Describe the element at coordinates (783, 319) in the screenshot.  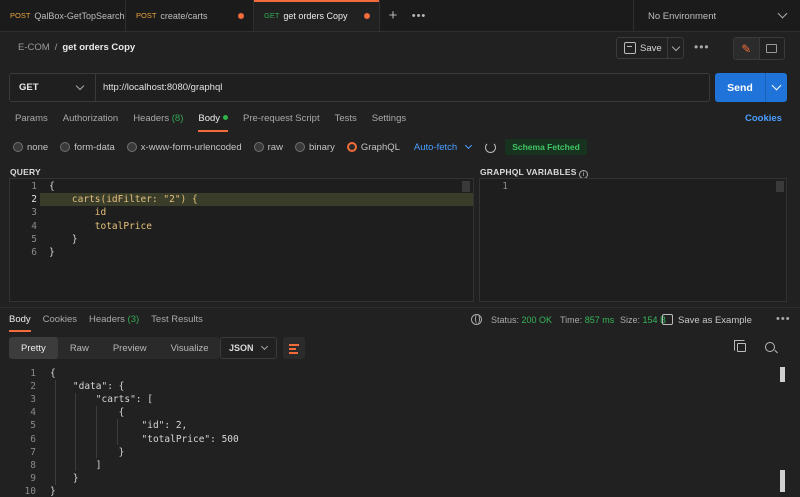
I see `response-more-icon: •••` at that location.